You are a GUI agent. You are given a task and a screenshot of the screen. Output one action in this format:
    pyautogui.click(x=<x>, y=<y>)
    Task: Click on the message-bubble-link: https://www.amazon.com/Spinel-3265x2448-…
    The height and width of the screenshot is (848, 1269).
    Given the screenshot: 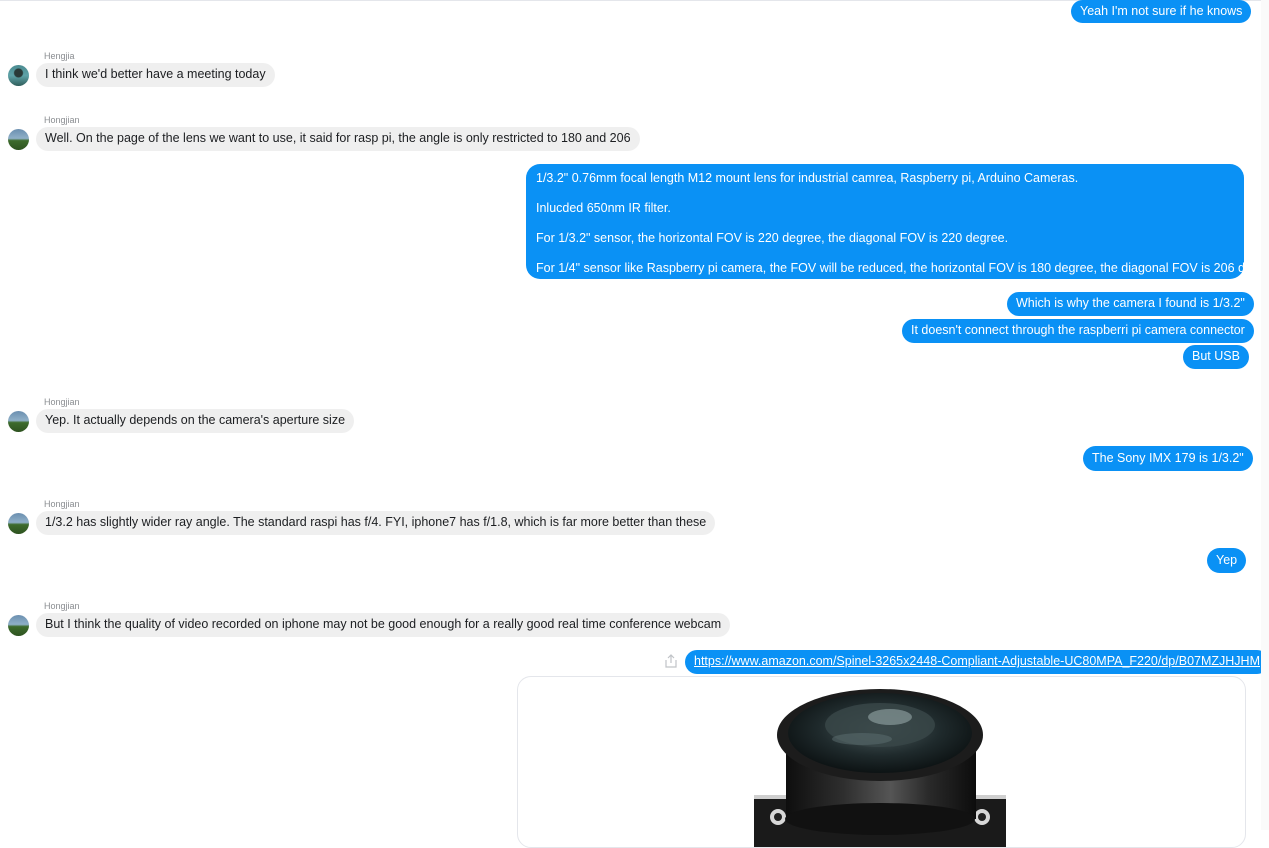 What is the action you would take?
    pyautogui.click(x=977, y=662)
    